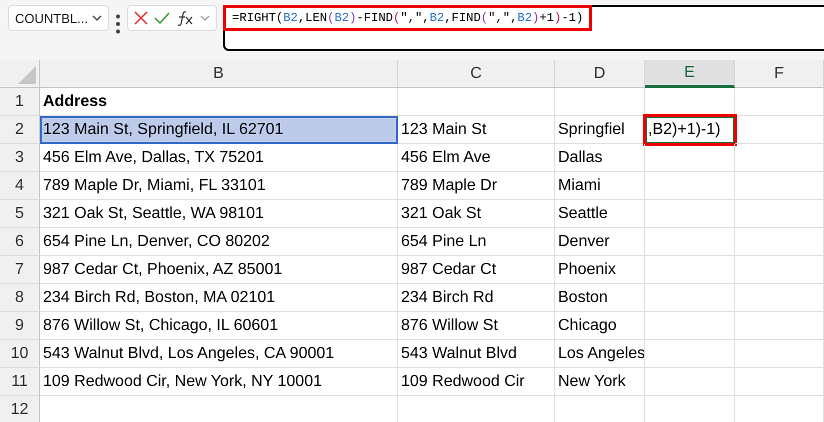 The image size is (824, 422). Describe the element at coordinates (20, 270) in the screenshot. I see `row-header: 7` at that location.